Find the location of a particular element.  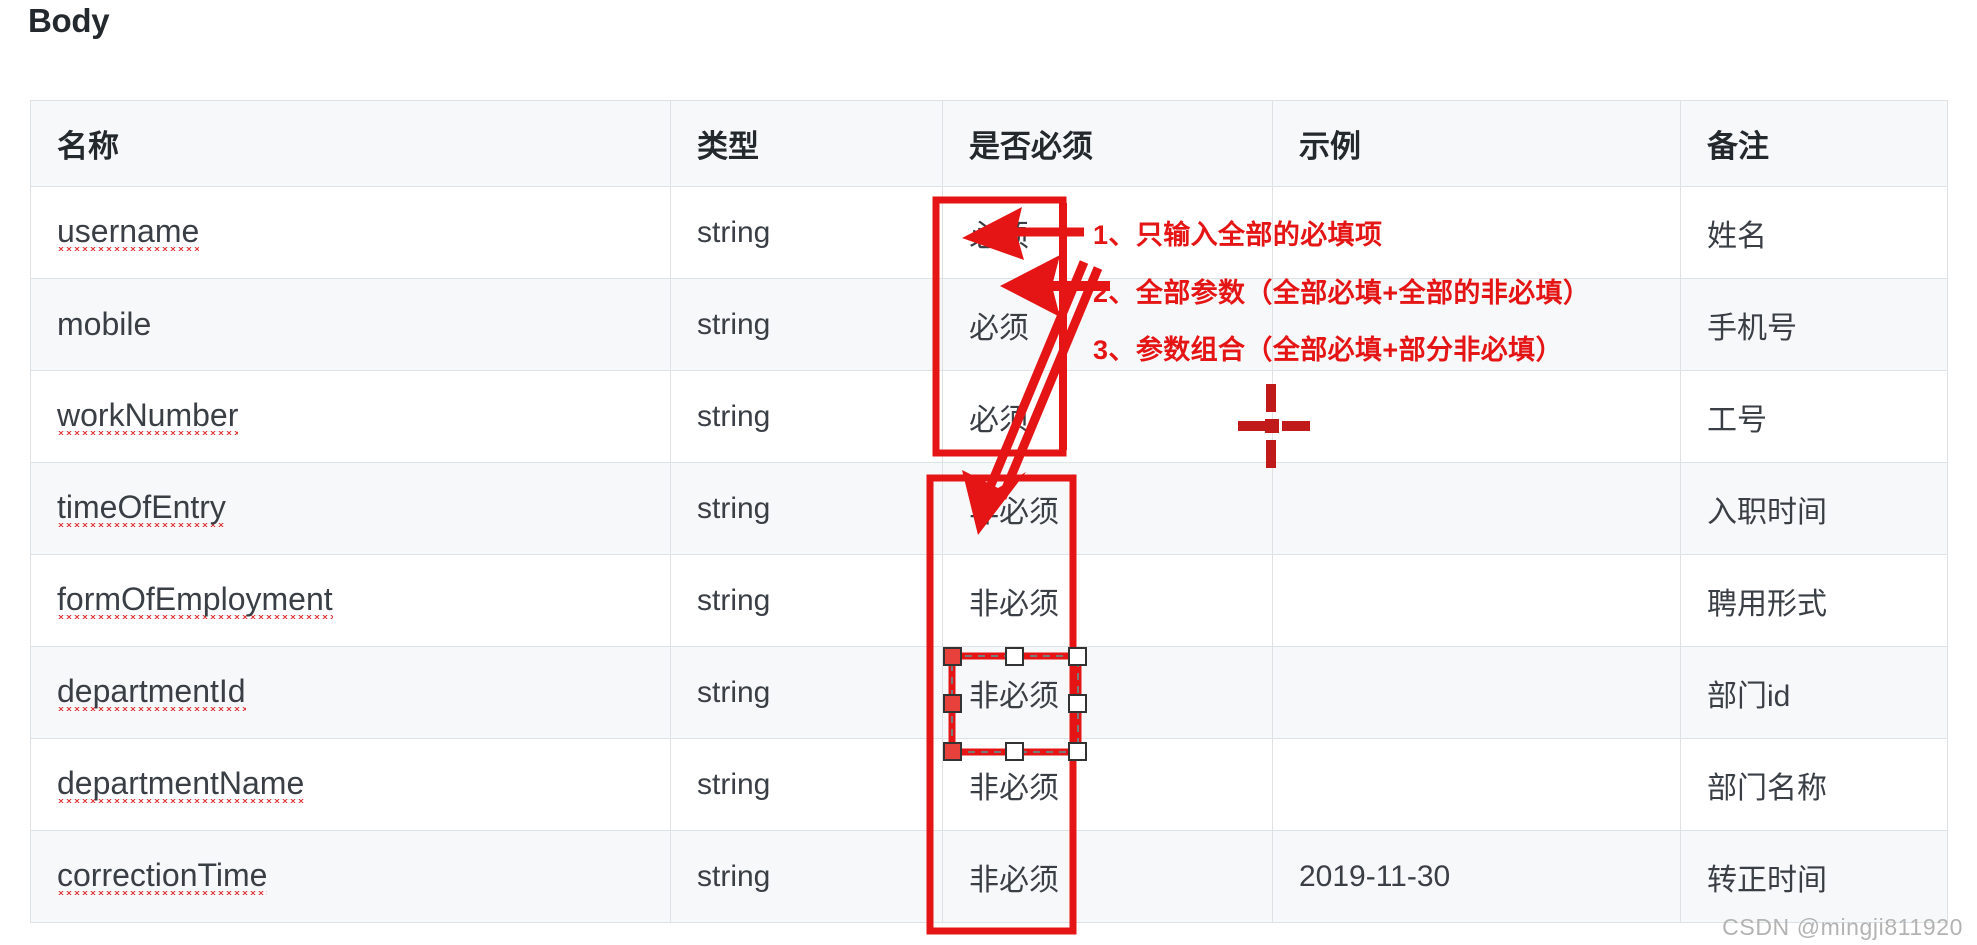

cell-param-name: formOfEmployment is located at coordinates (350, 600).